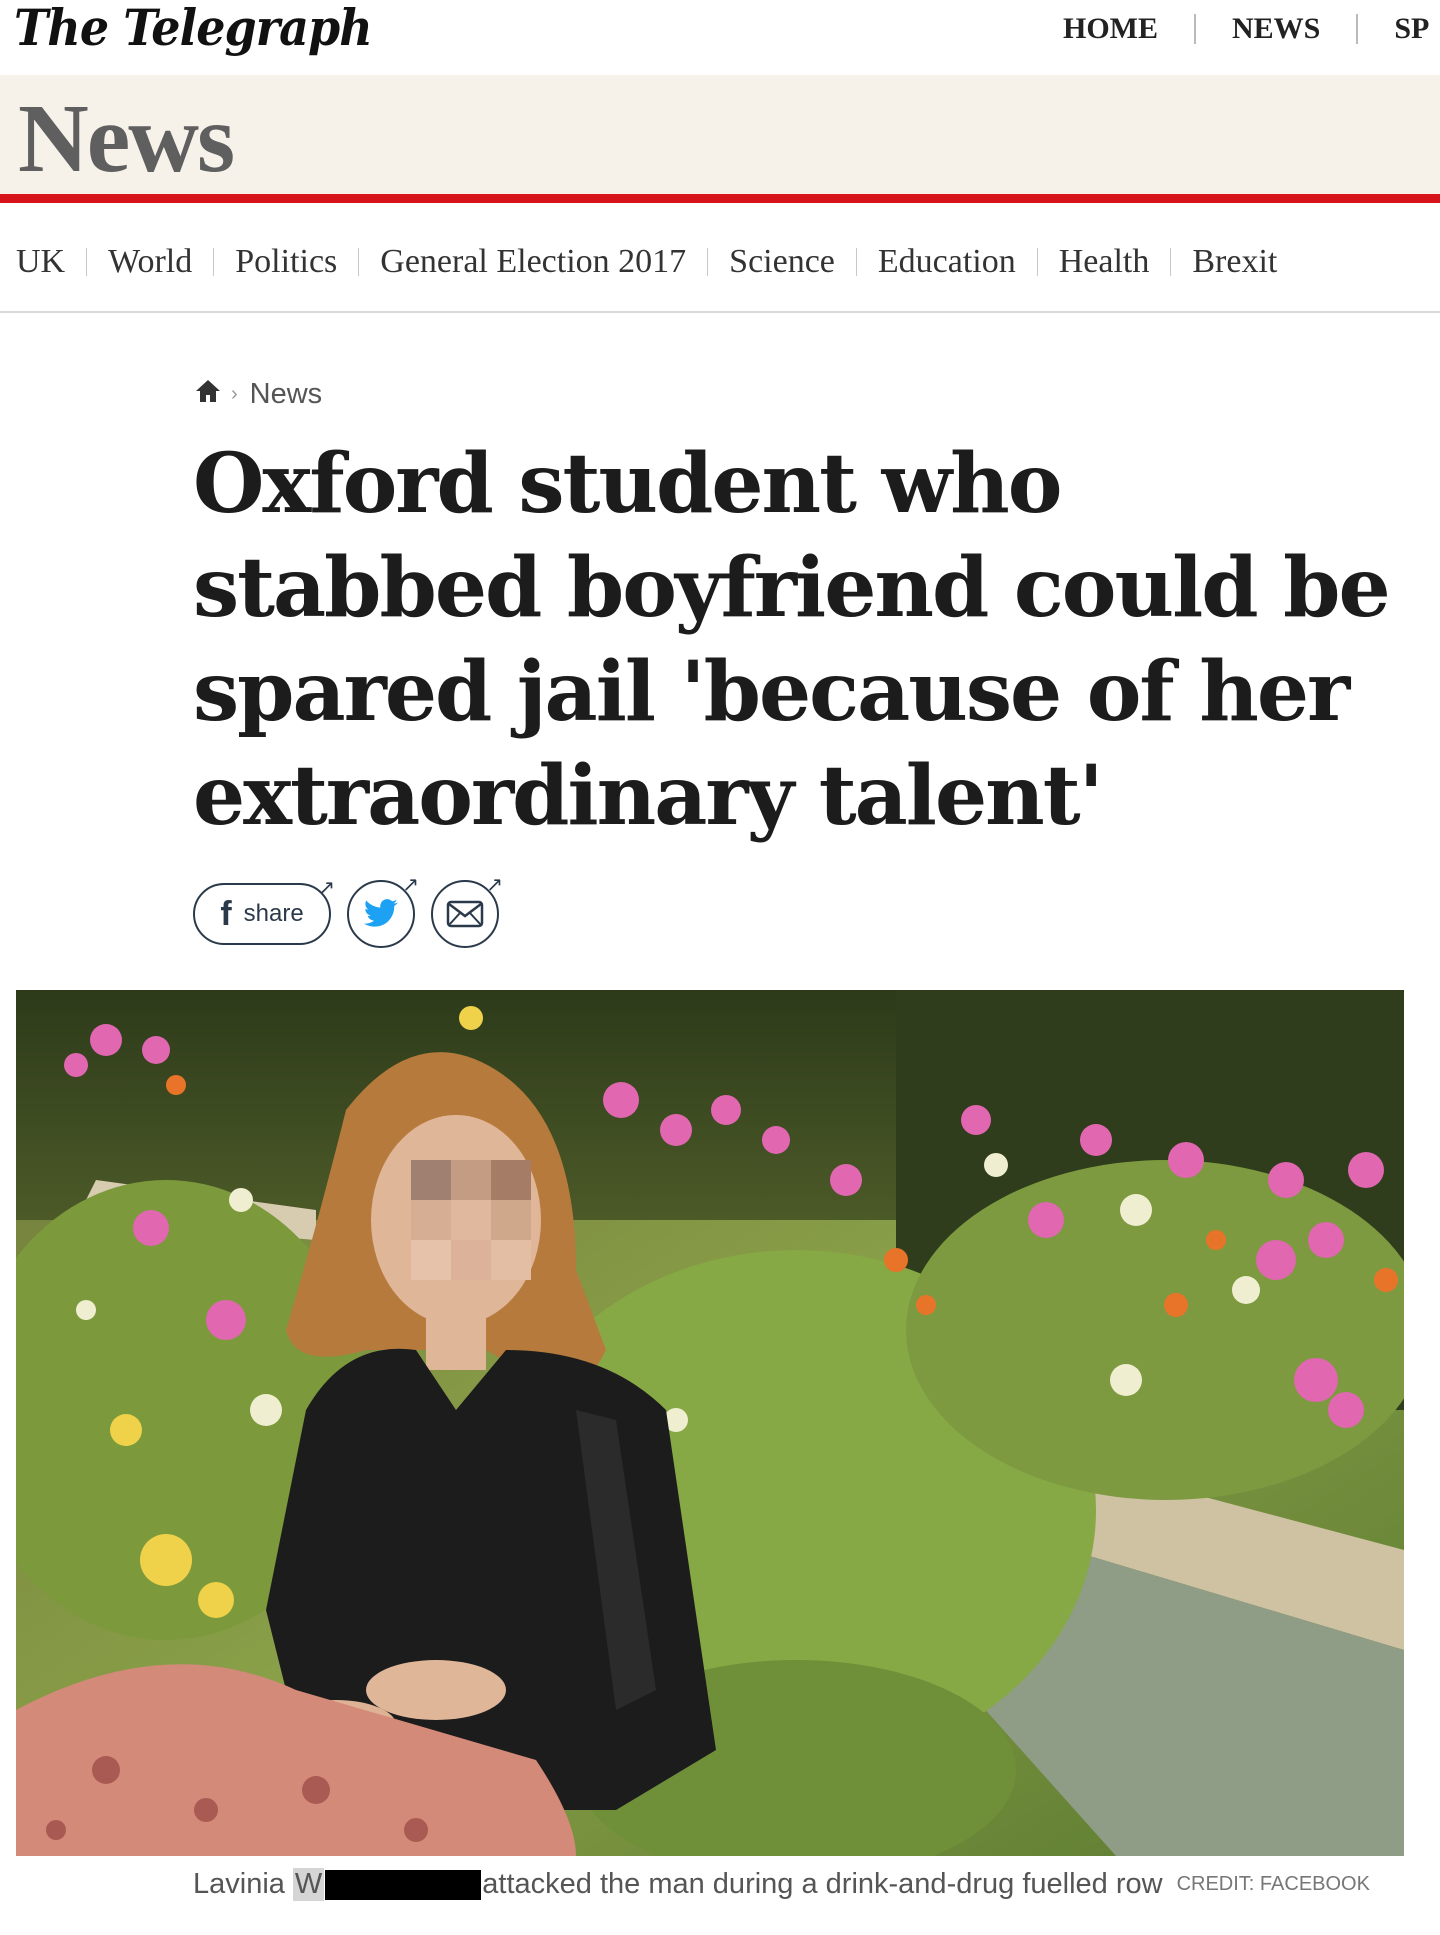  I want to click on sub-nav-education: Education, so click(947, 262).